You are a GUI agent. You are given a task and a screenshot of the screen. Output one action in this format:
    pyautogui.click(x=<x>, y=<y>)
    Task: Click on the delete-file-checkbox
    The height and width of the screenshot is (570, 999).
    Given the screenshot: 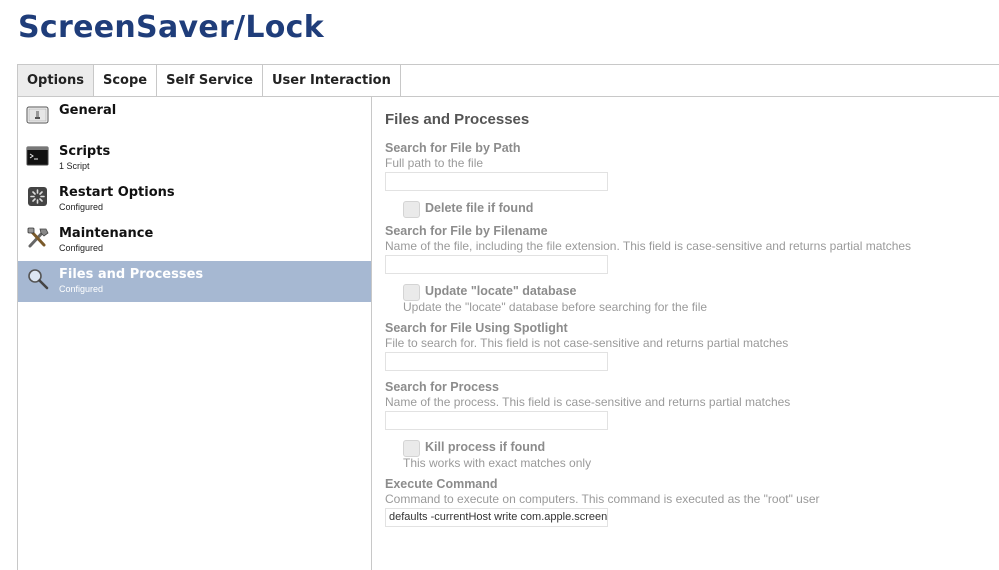 What is the action you would take?
    pyautogui.click(x=411, y=209)
    